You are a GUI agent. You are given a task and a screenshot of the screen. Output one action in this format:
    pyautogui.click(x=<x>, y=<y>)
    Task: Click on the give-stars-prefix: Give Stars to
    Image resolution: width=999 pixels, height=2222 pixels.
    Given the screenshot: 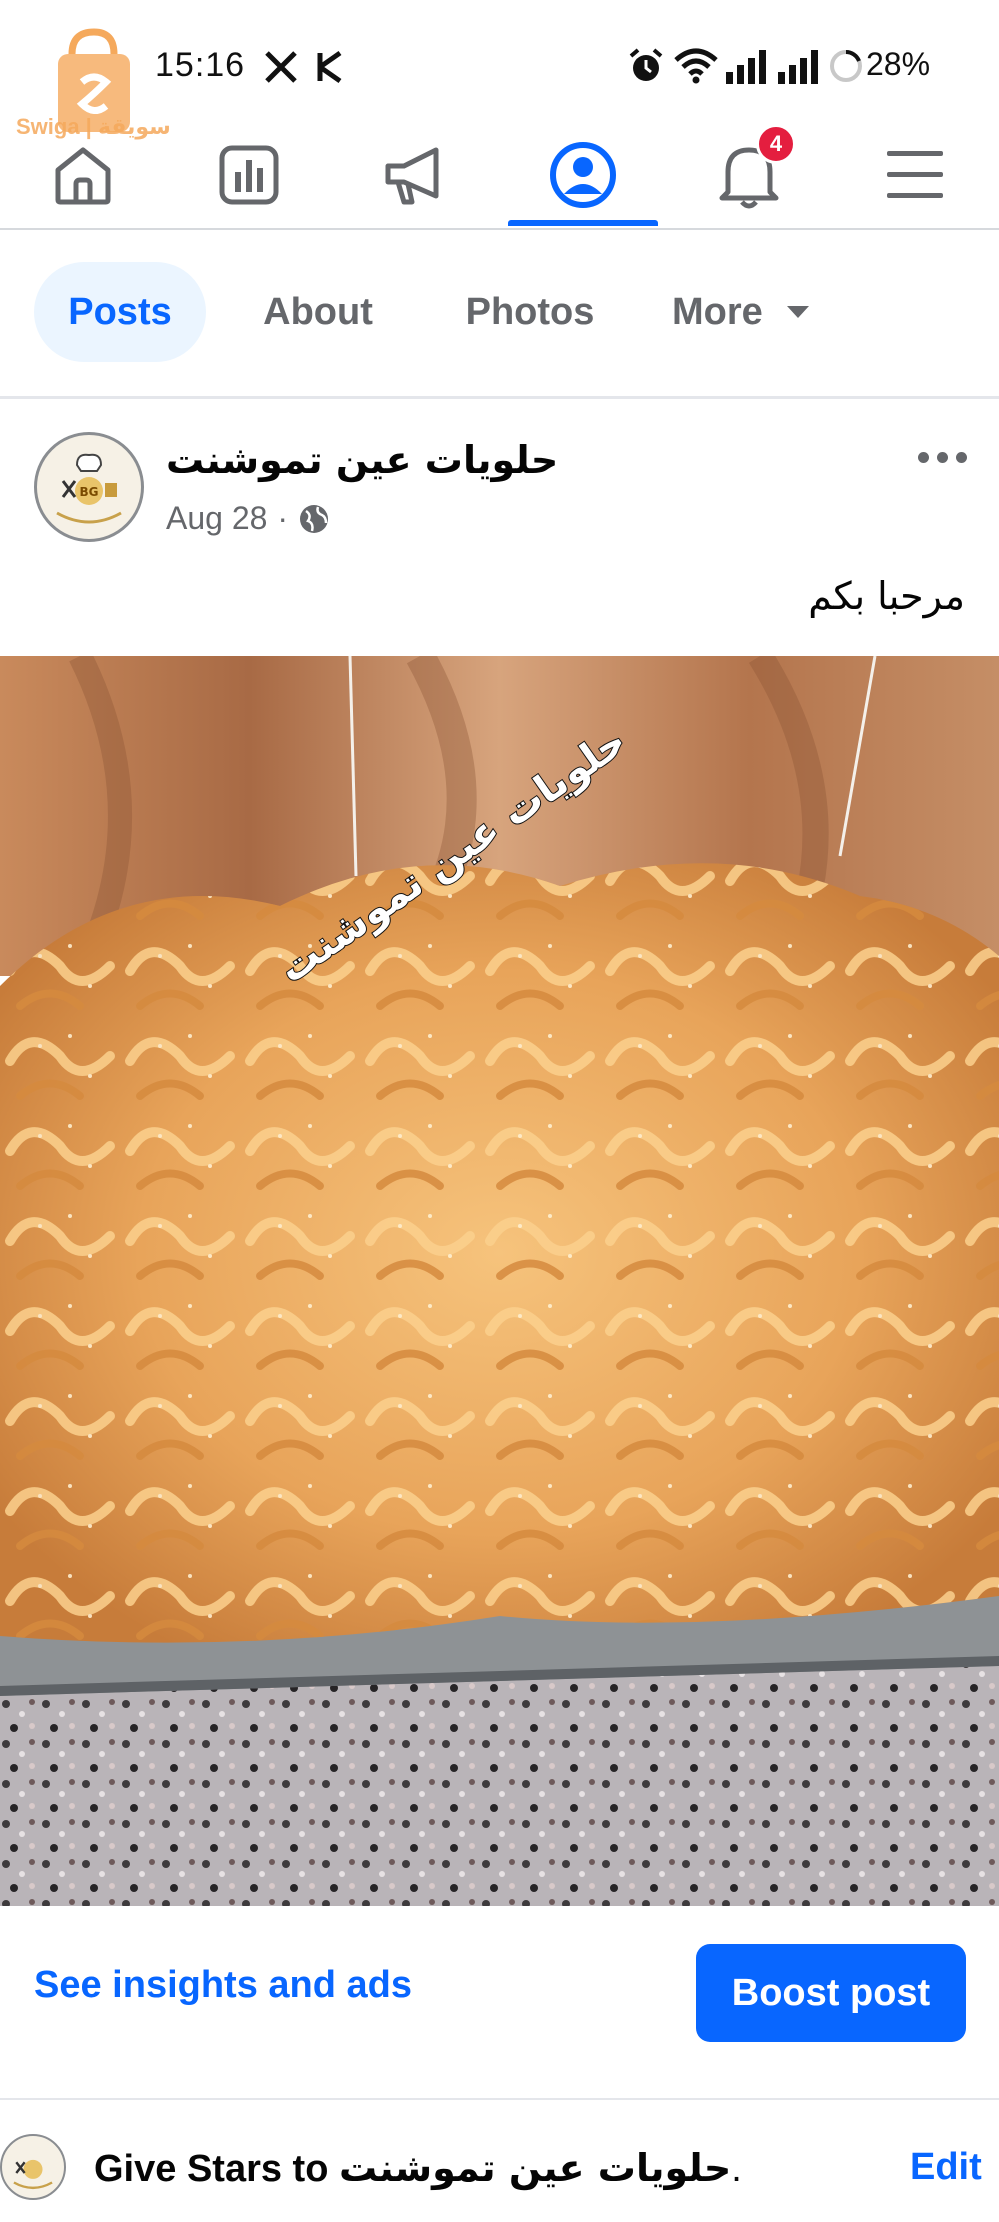 What is the action you would take?
    pyautogui.click(x=211, y=2169)
    